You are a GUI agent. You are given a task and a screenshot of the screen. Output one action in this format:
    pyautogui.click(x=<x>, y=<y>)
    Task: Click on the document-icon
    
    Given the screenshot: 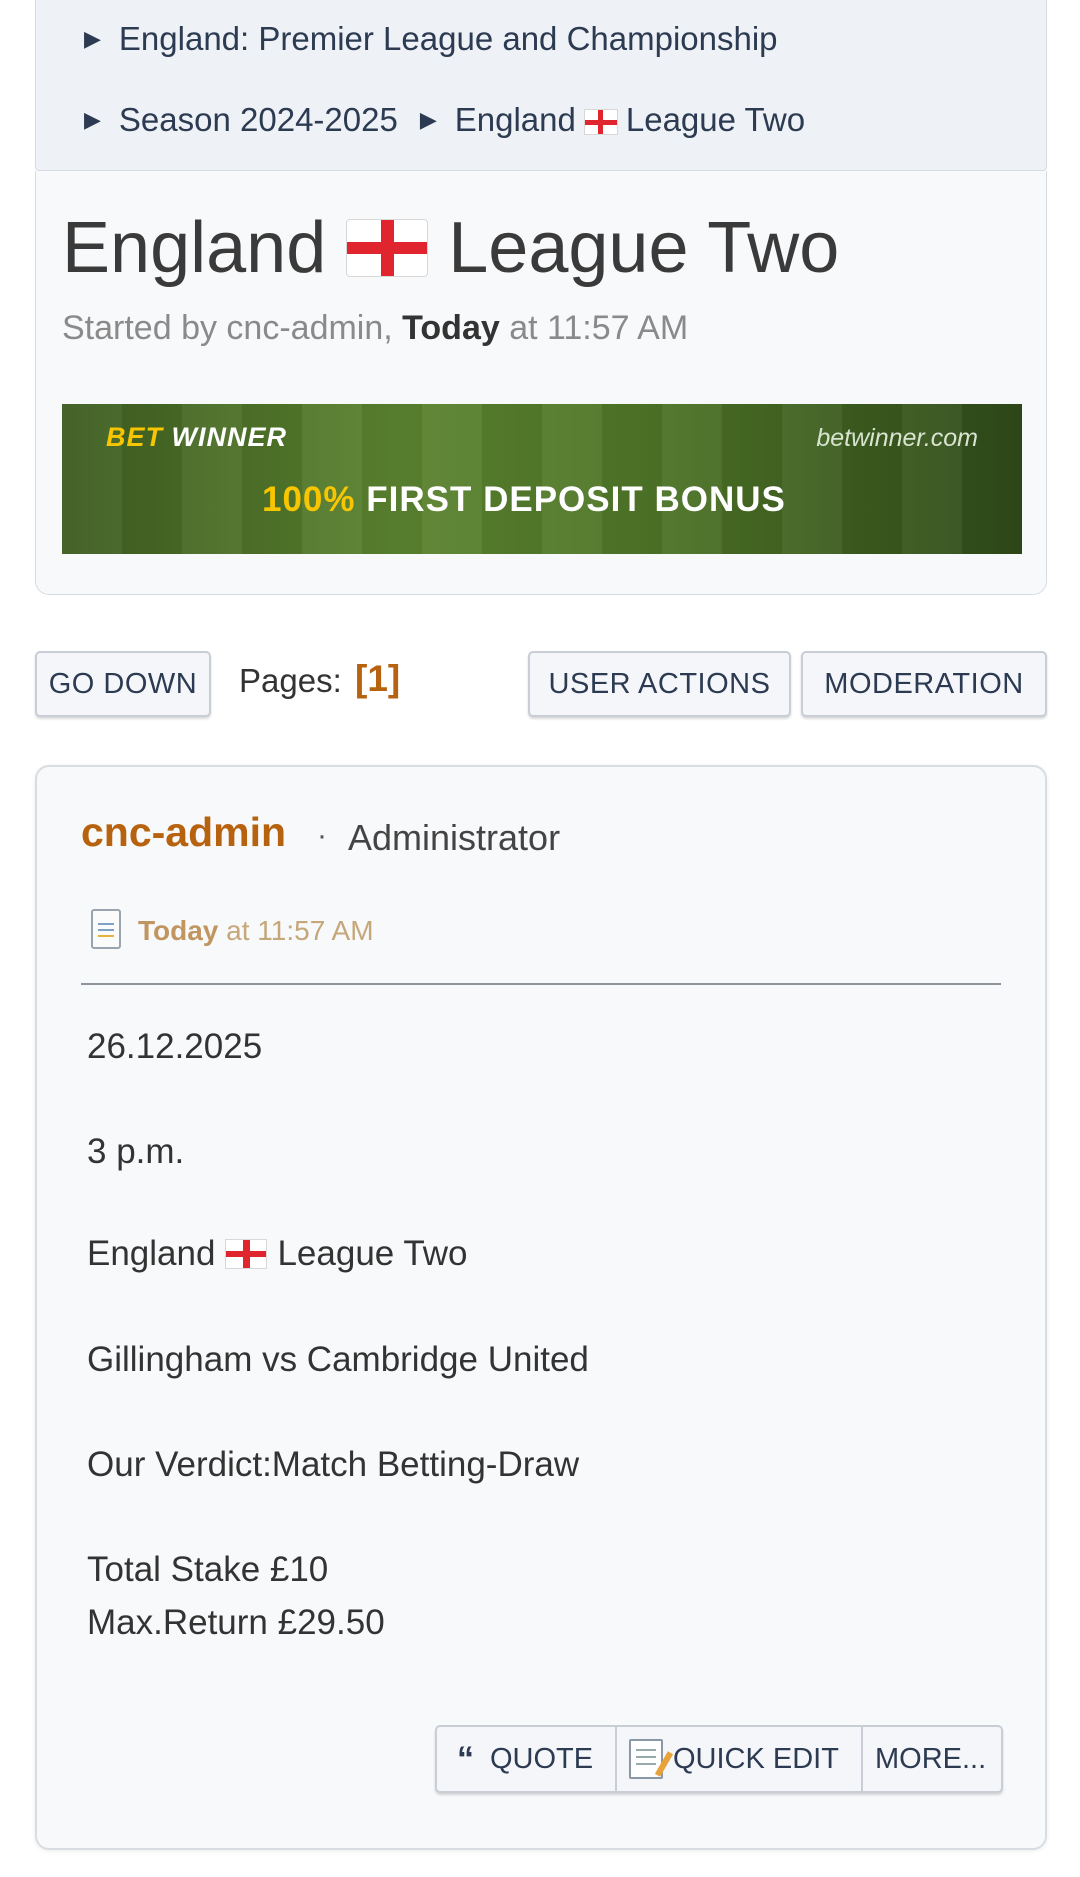 What is the action you would take?
    pyautogui.click(x=106, y=929)
    